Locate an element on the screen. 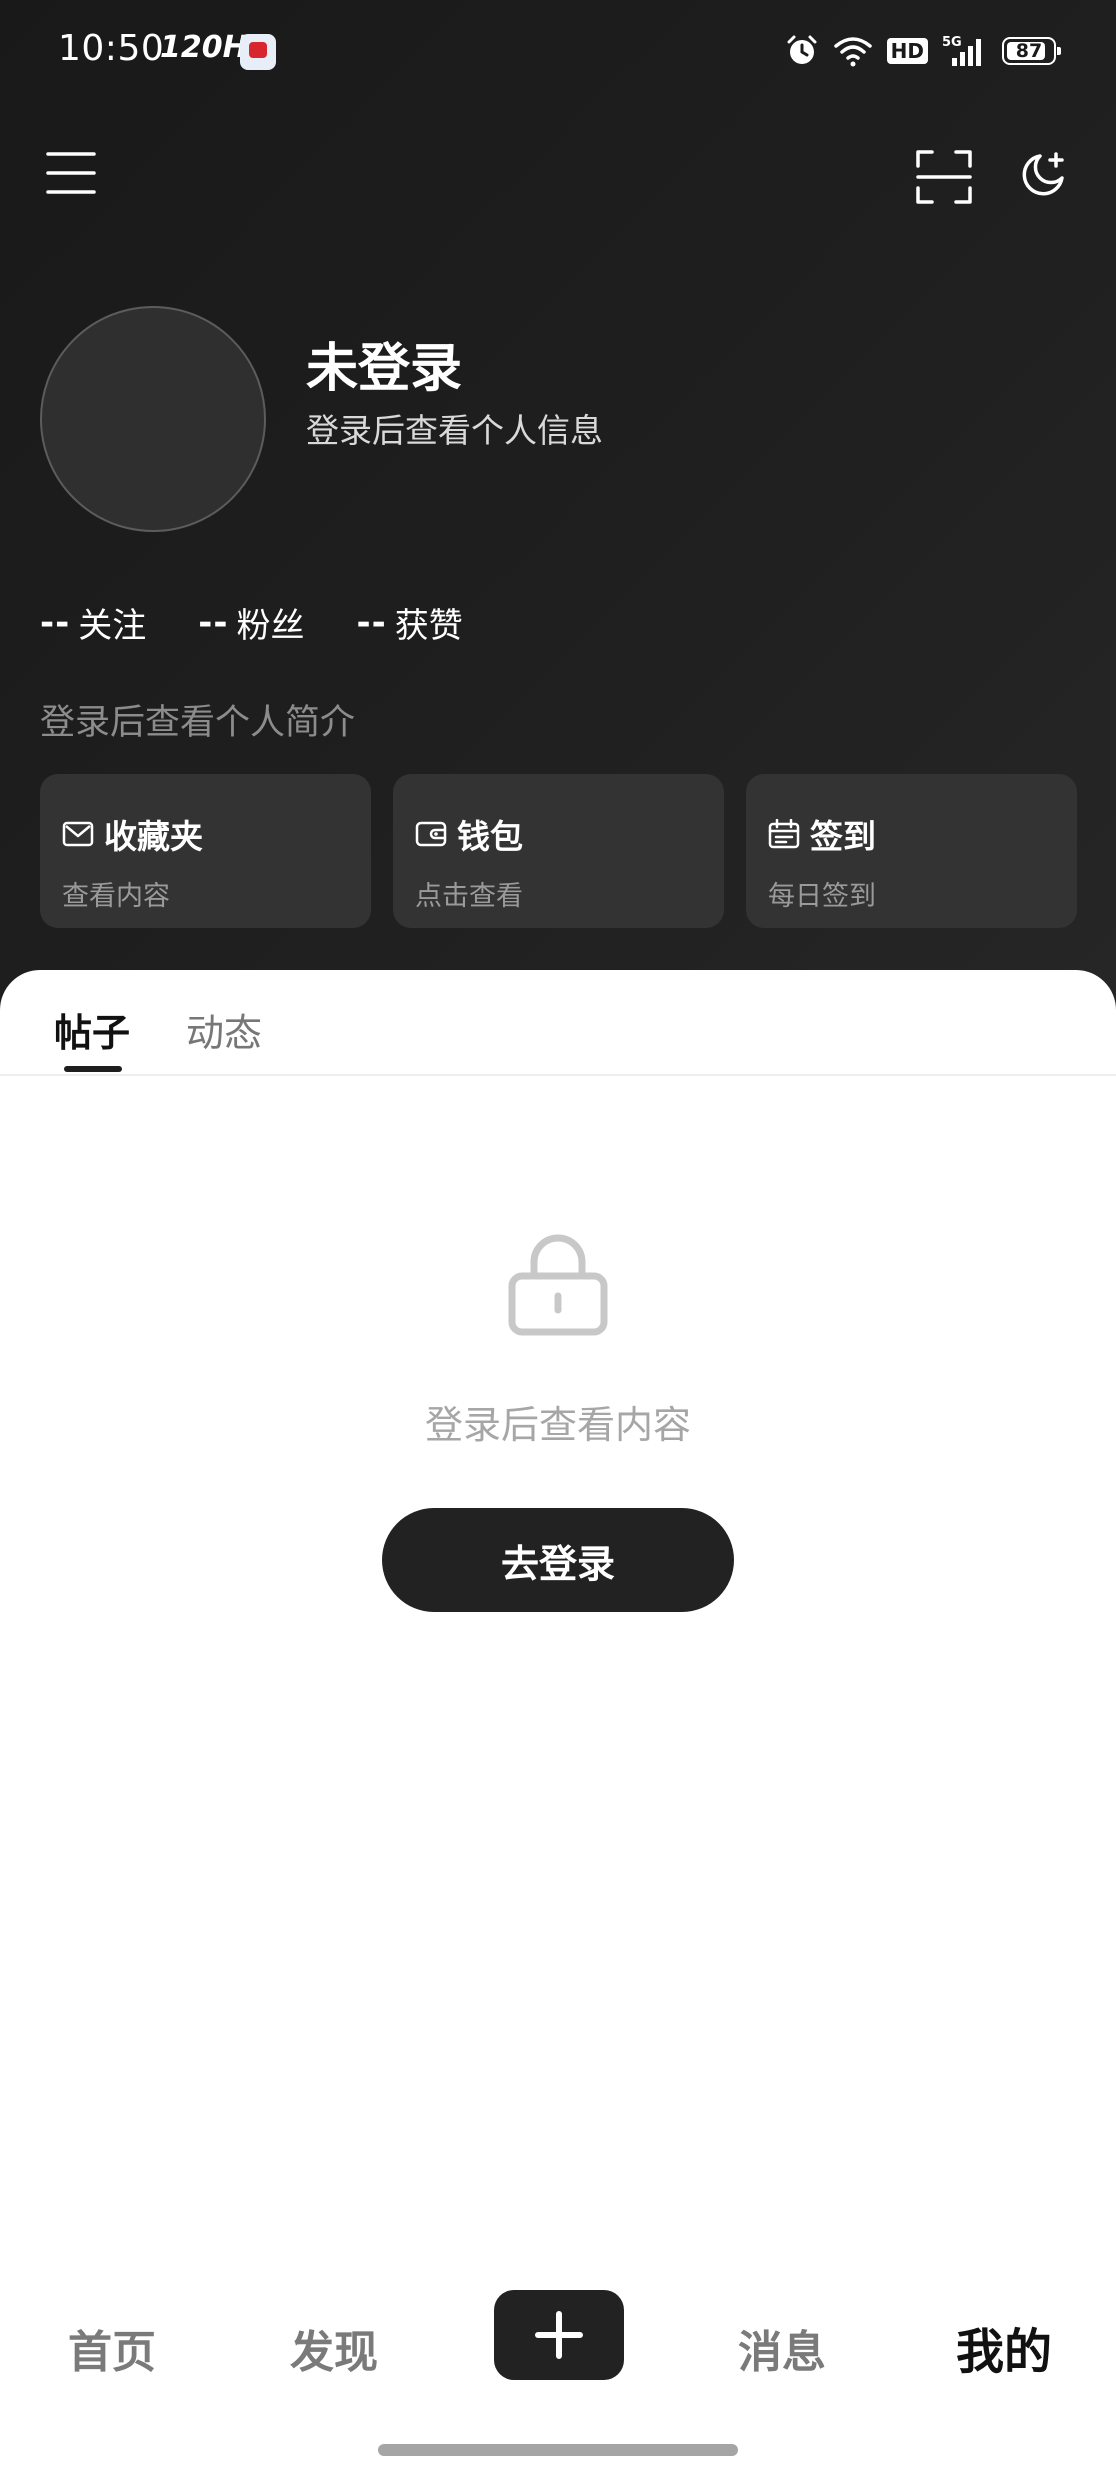 The image size is (1116, 2480). tab-posts: 帖子 is located at coordinates (92, 1029).